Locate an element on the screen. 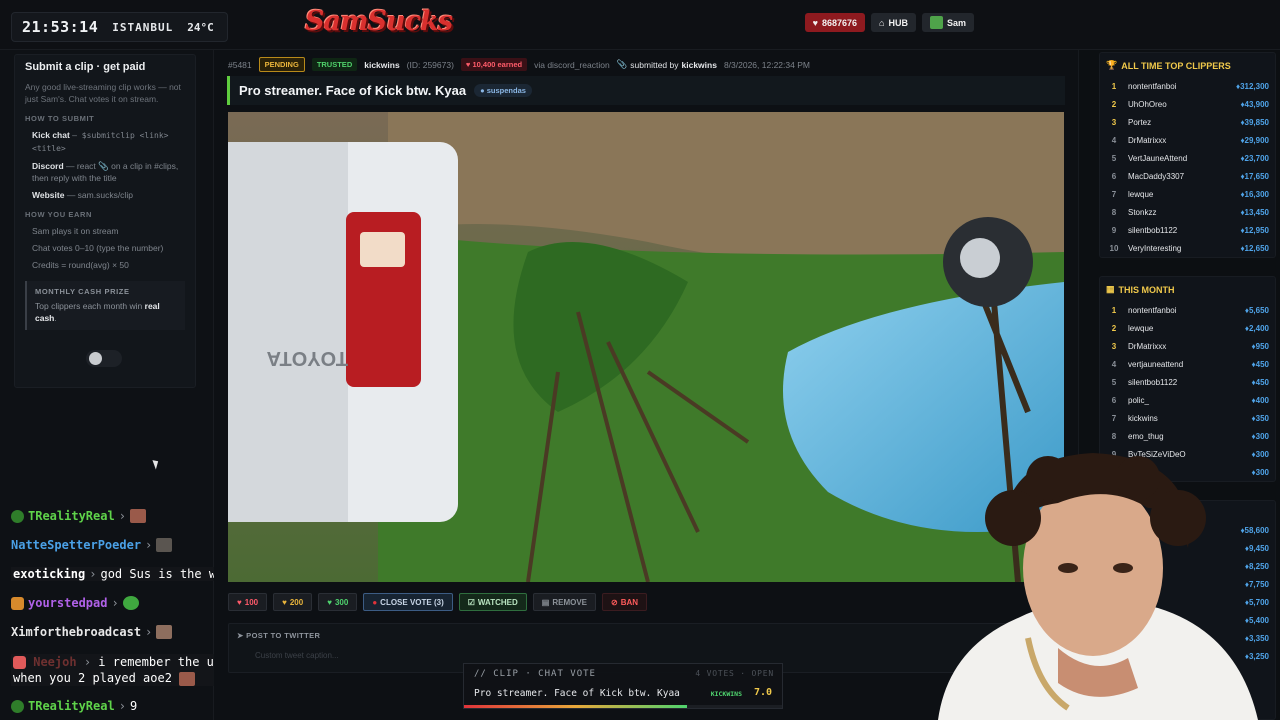 The height and width of the screenshot is (720, 1280). chat-message: yourstedpad › is located at coordinates (75, 603).